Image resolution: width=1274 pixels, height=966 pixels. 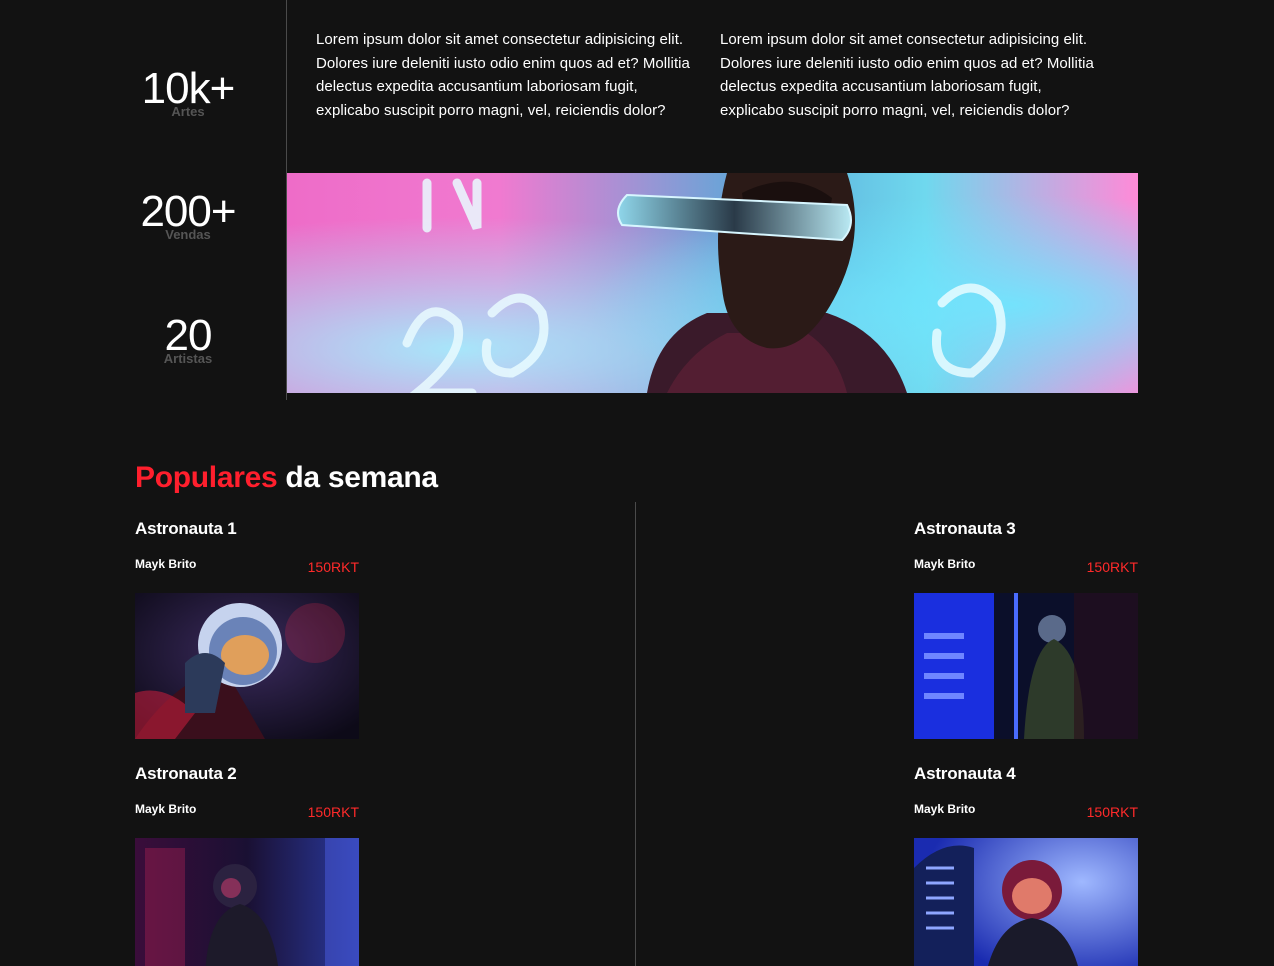 I want to click on product-card-astronauta-4: Astronauta 4 Mayk Brito 150RKT, so click(x=1026, y=865).